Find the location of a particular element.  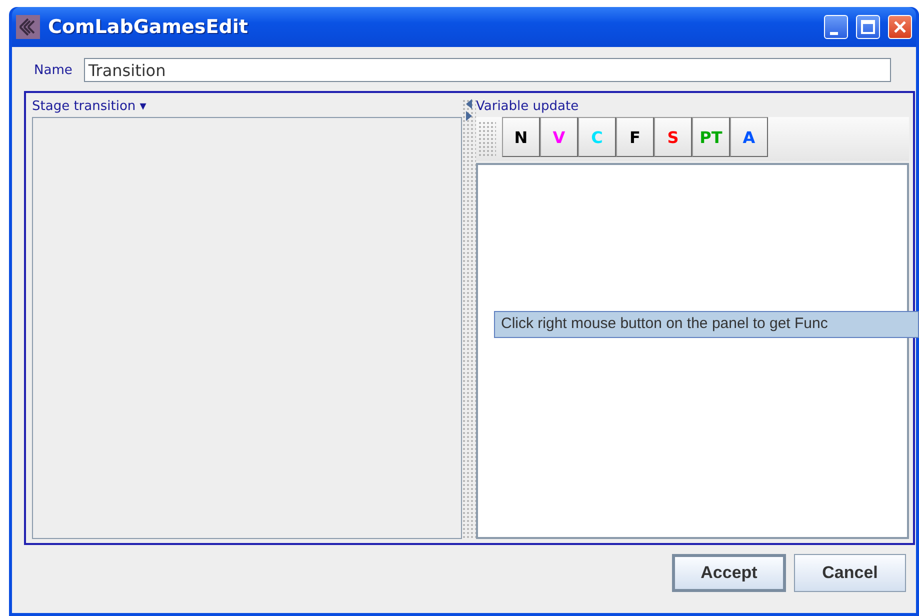

toolbar-button: N is located at coordinates (521, 137).